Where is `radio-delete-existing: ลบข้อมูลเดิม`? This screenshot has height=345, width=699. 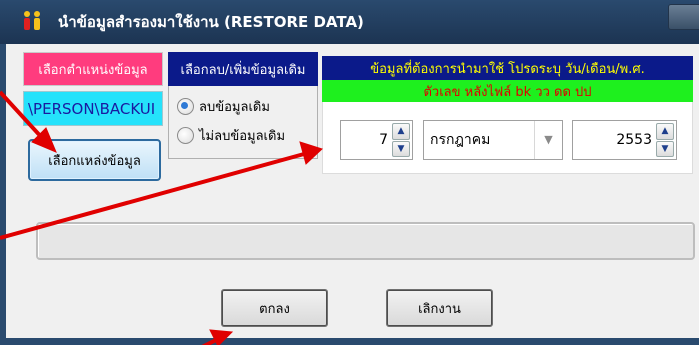
radio-delete-existing: ลบข้อมูลเดิม is located at coordinates (223, 106).